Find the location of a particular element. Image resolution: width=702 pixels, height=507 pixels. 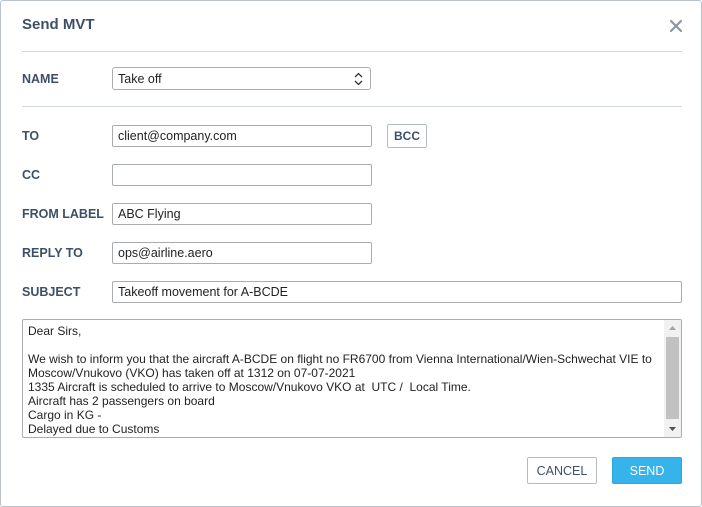

scroll-up-icon is located at coordinates (672, 328).